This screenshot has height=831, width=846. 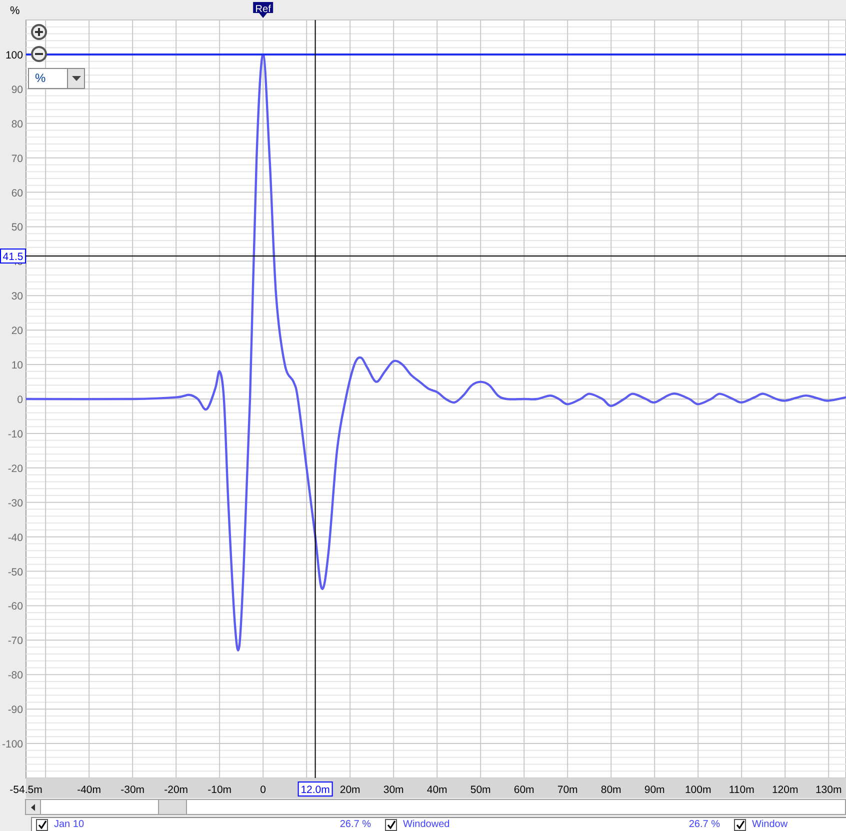 What do you see at coordinates (567, 790) in the screenshot?
I see `x-tick-label: 70m` at bounding box center [567, 790].